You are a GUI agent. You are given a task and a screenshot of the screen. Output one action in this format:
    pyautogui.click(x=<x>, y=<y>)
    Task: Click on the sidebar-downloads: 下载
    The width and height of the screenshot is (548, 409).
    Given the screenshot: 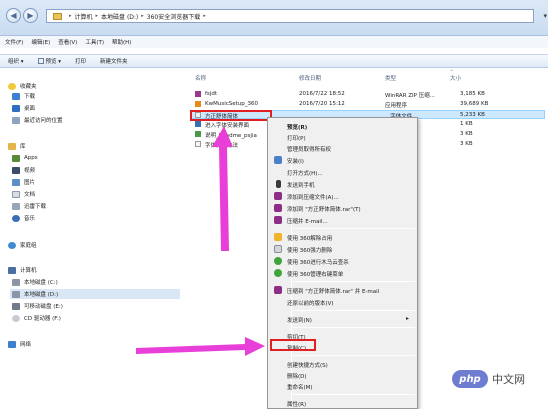 What is the action you would take?
    pyautogui.click(x=23, y=96)
    